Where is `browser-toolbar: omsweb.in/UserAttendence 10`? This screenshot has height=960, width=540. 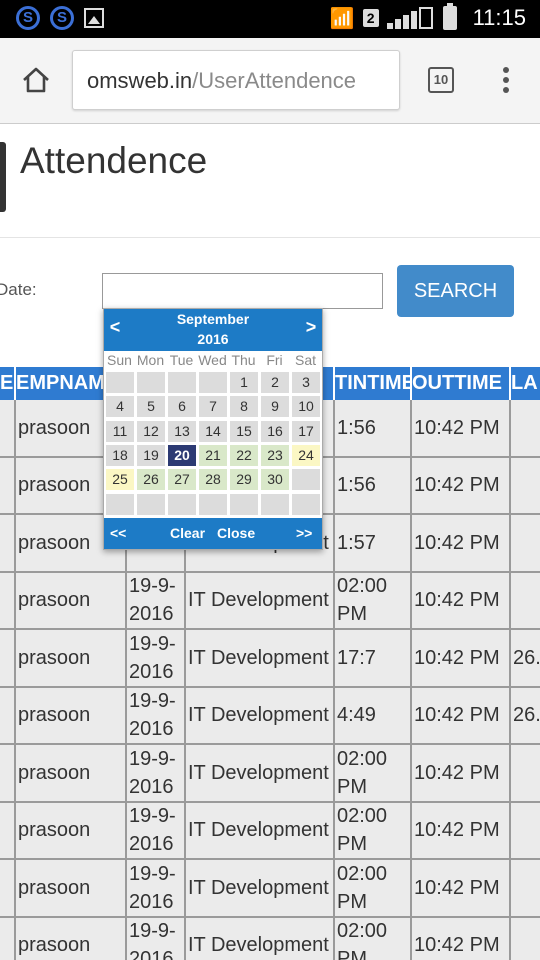 browser-toolbar: omsweb.in/UserAttendence 10 is located at coordinates (270, 81).